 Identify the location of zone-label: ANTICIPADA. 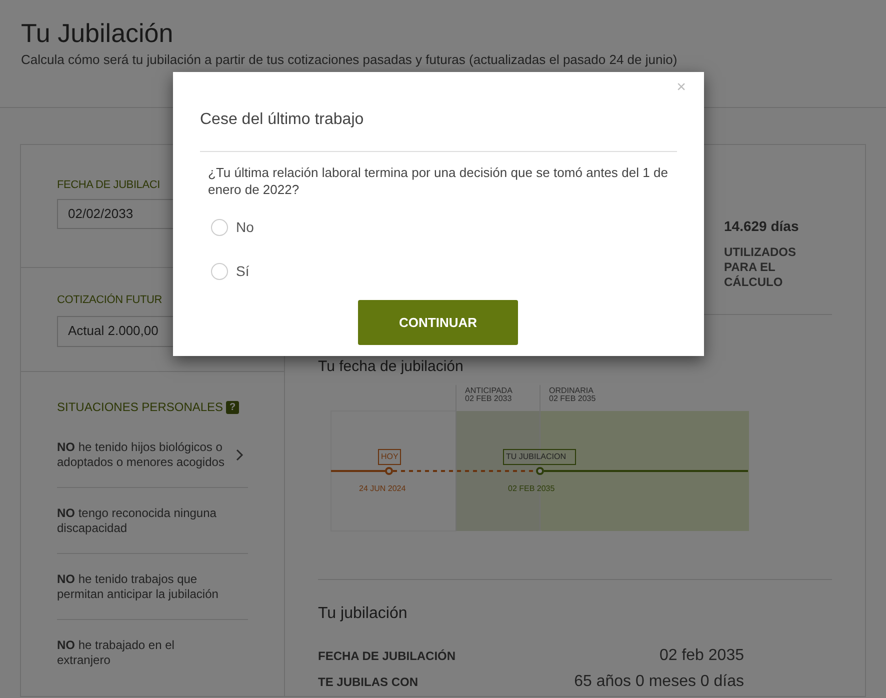
(488, 391).